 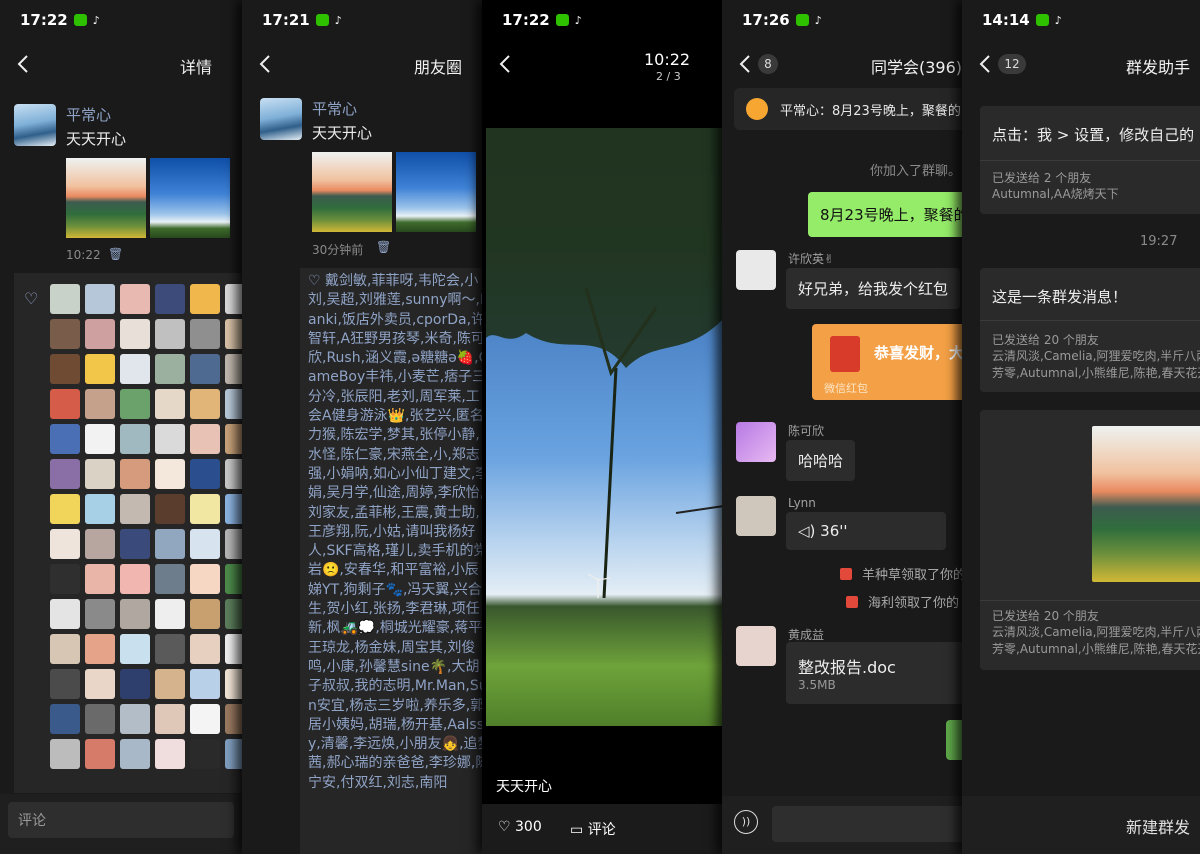 What do you see at coordinates (866, 531) in the screenshot?
I see `voice-message-bubble: ◁) 36''` at bounding box center [866, 531].